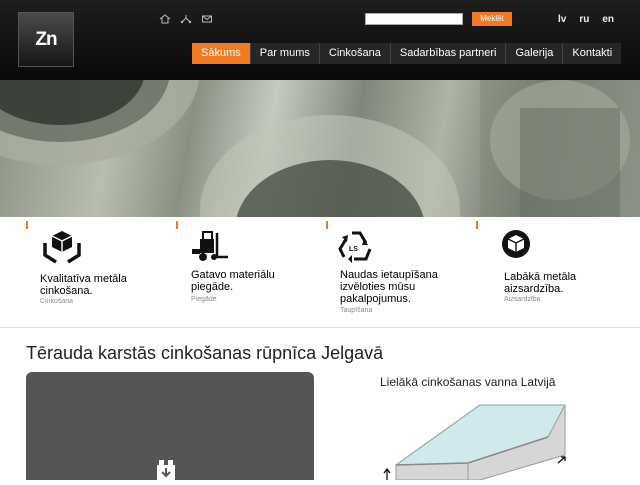 The image size is (640, 485). What do you see at coordinates (285, 53) in the screenshot?
I see `nav-item-par-mums: Par mums` at bounding box center [285, 53].